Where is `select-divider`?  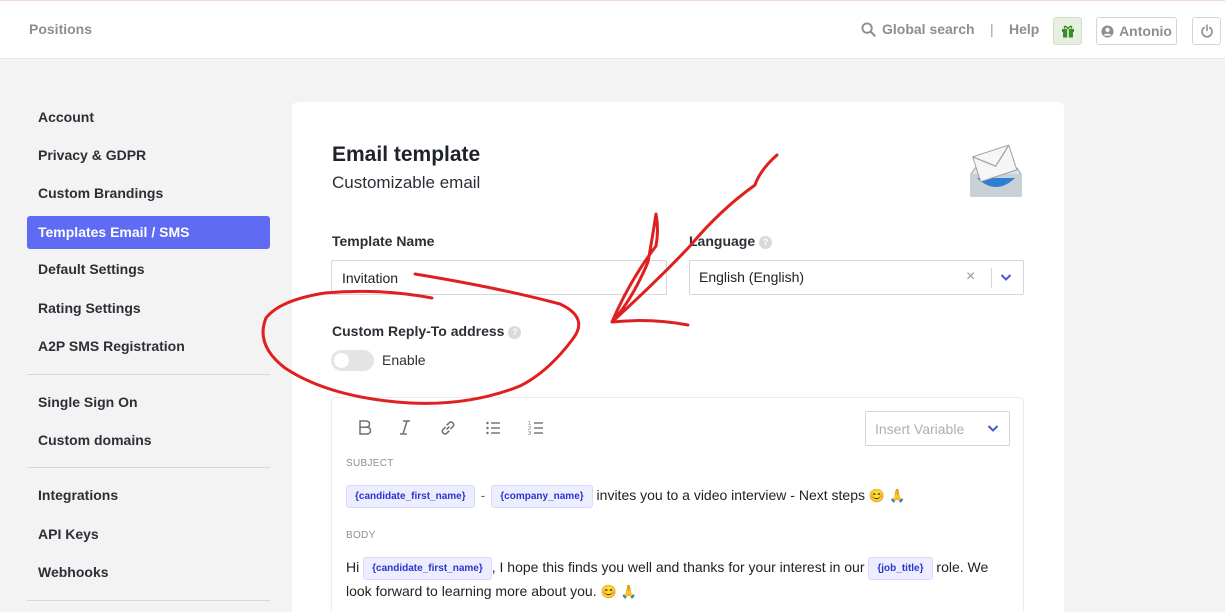 select-divider is located at coordinates (991, 278).